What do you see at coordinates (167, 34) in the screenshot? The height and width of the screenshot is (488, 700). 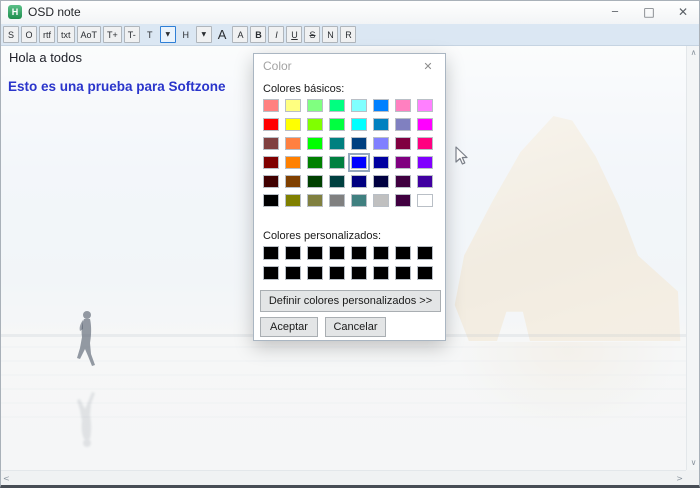 I see `text-color-dropdown: ▼` at bounding box center [167, 34].